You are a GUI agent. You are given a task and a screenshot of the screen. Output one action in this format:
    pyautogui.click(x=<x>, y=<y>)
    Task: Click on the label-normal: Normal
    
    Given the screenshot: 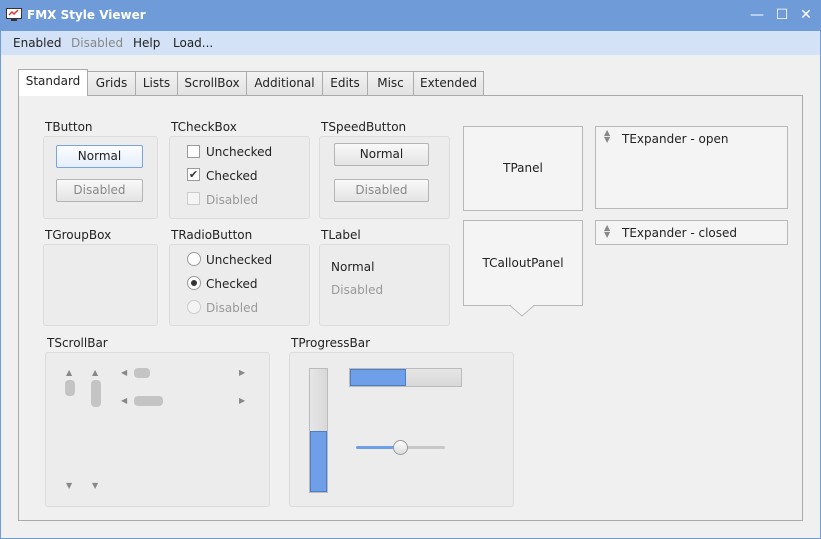 What is the action you would take?
    pyautogui.click(x=353, y=267)
    